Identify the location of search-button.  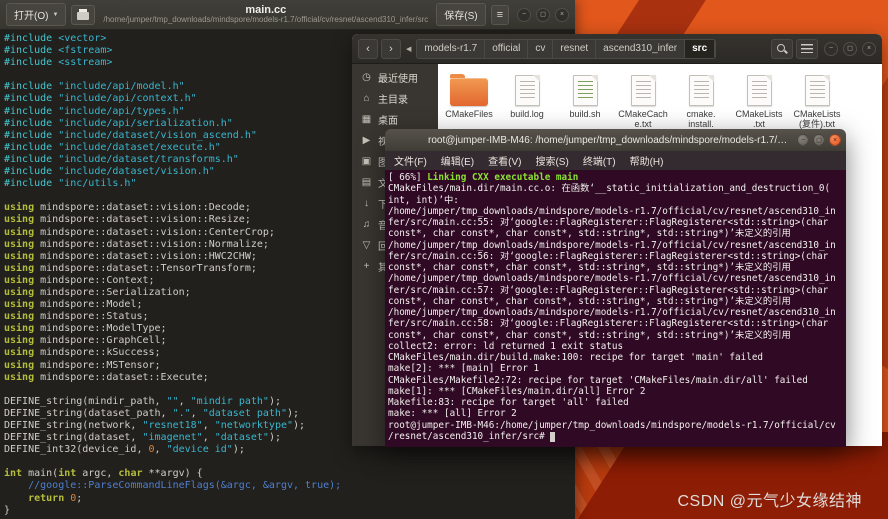
(782, 48).